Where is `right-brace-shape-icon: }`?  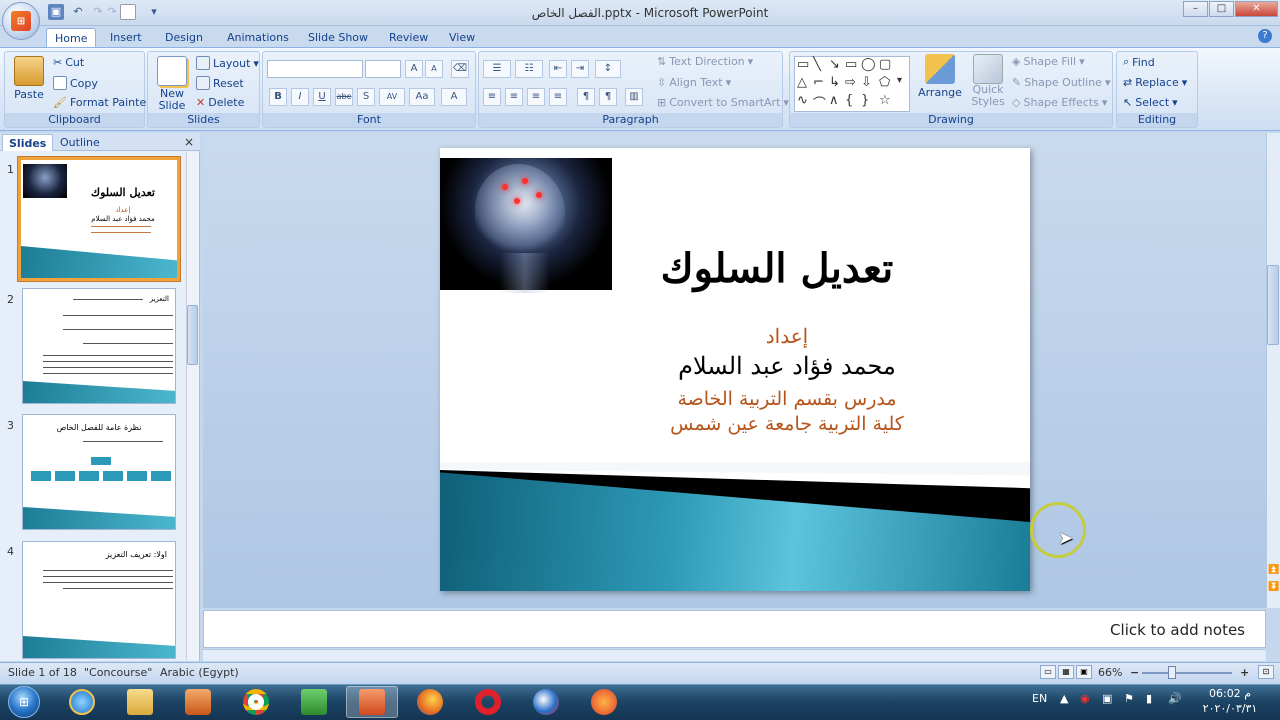 right-brace-shape-icon: } is located at coordinates (865, 100).